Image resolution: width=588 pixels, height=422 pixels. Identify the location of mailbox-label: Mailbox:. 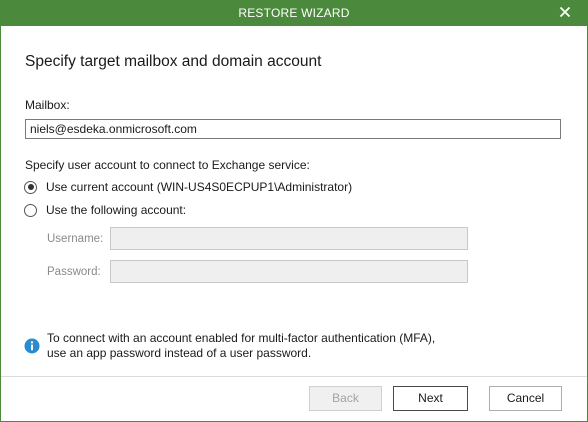
(47, 105).